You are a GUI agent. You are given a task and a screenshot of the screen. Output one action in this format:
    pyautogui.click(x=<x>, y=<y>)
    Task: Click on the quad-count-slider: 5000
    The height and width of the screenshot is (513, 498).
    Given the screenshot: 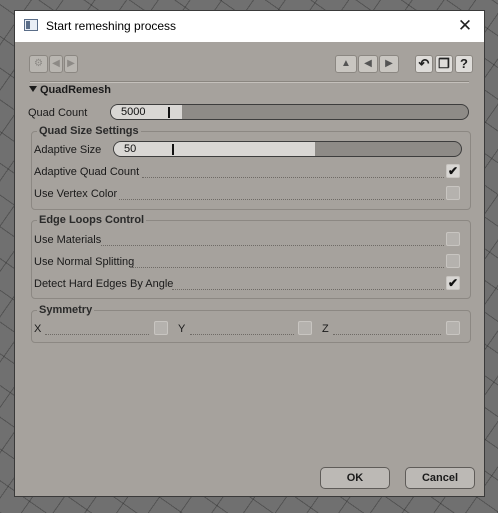 What is the action you would take?
    pyautogui.click(x=289, y=112)
    